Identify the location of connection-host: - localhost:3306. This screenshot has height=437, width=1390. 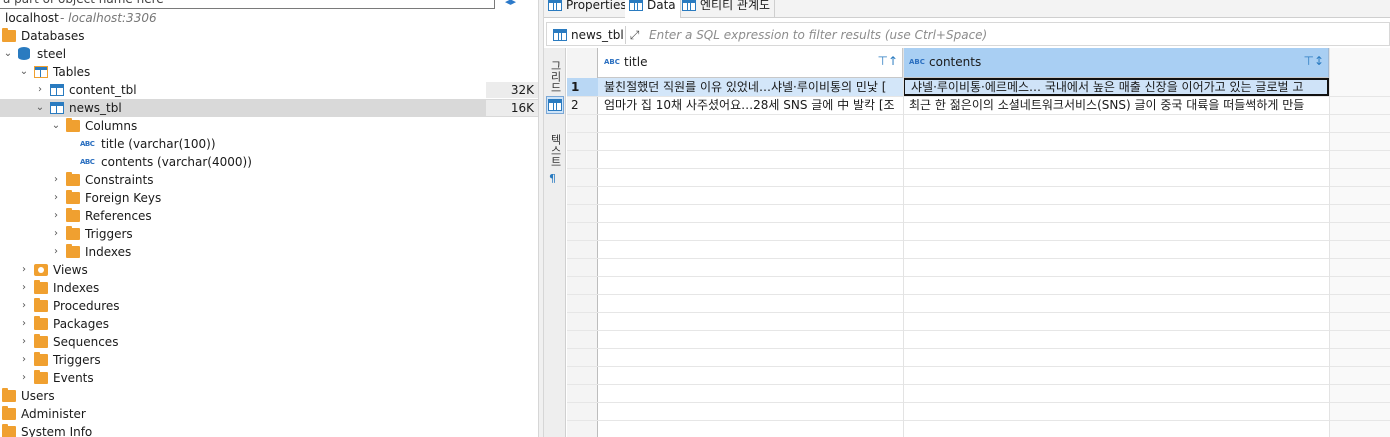
(108, 18).